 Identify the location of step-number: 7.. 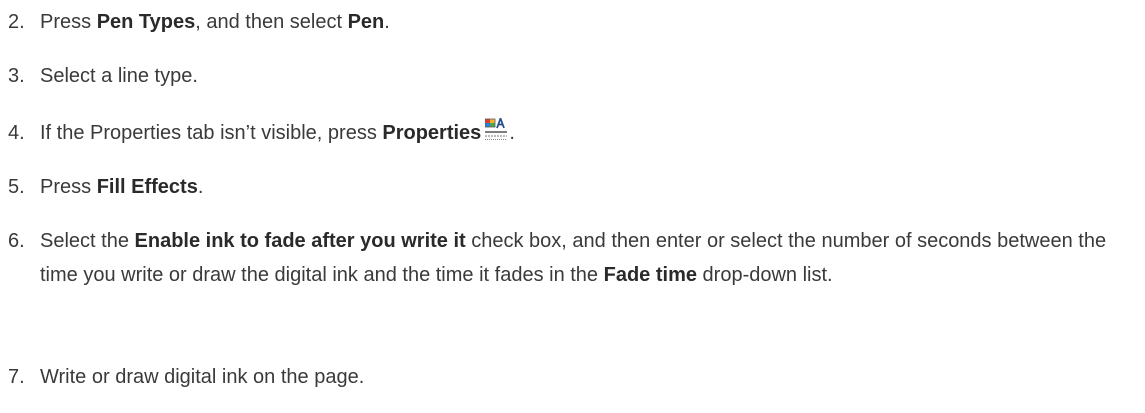
(16, 377).